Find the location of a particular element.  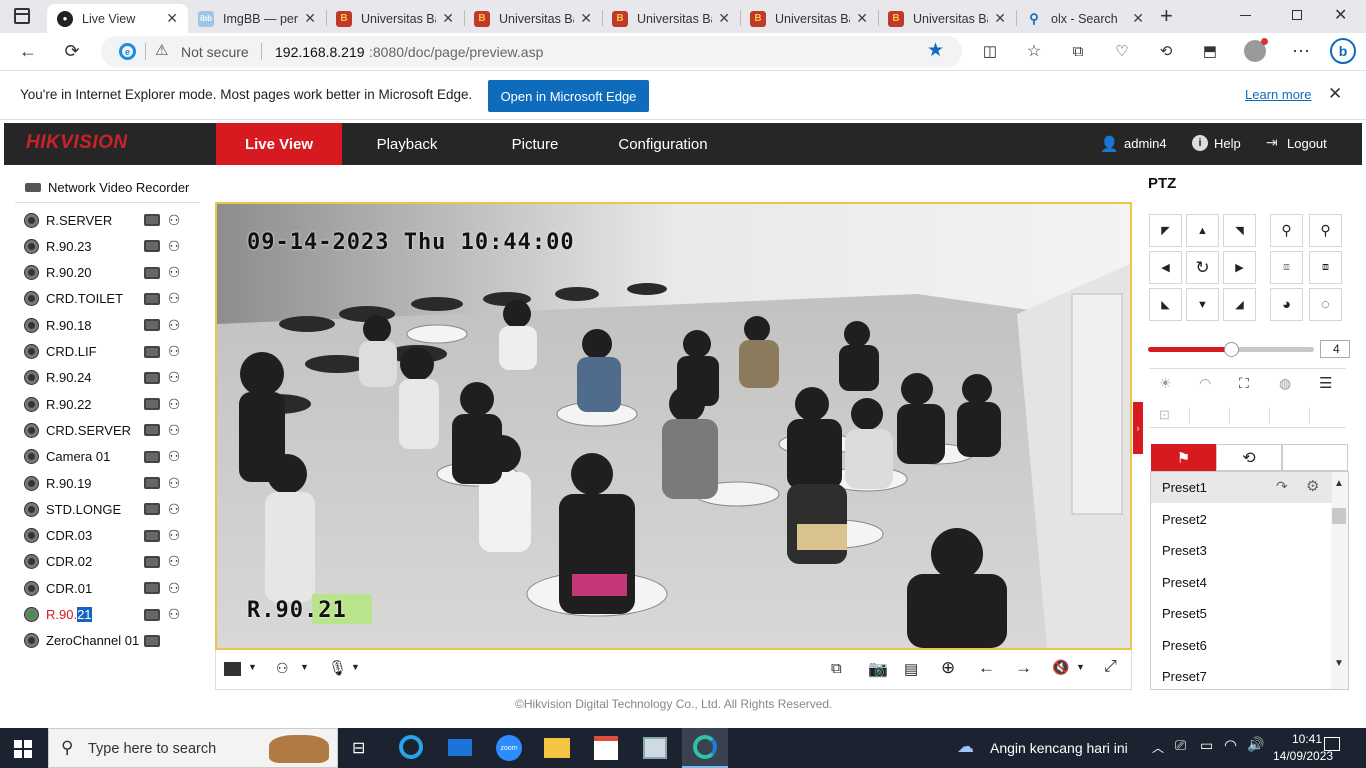

windows-start-icon is located at coordinates (23, 749).